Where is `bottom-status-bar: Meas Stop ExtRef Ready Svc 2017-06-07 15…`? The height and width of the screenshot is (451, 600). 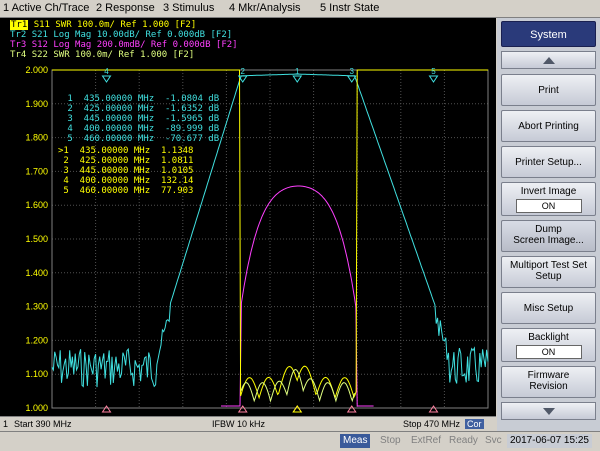
bottom-status-bar: Meas Stop ExtRef Ready Svc 2017-06-07 15… is located at coordinates (300, 441).